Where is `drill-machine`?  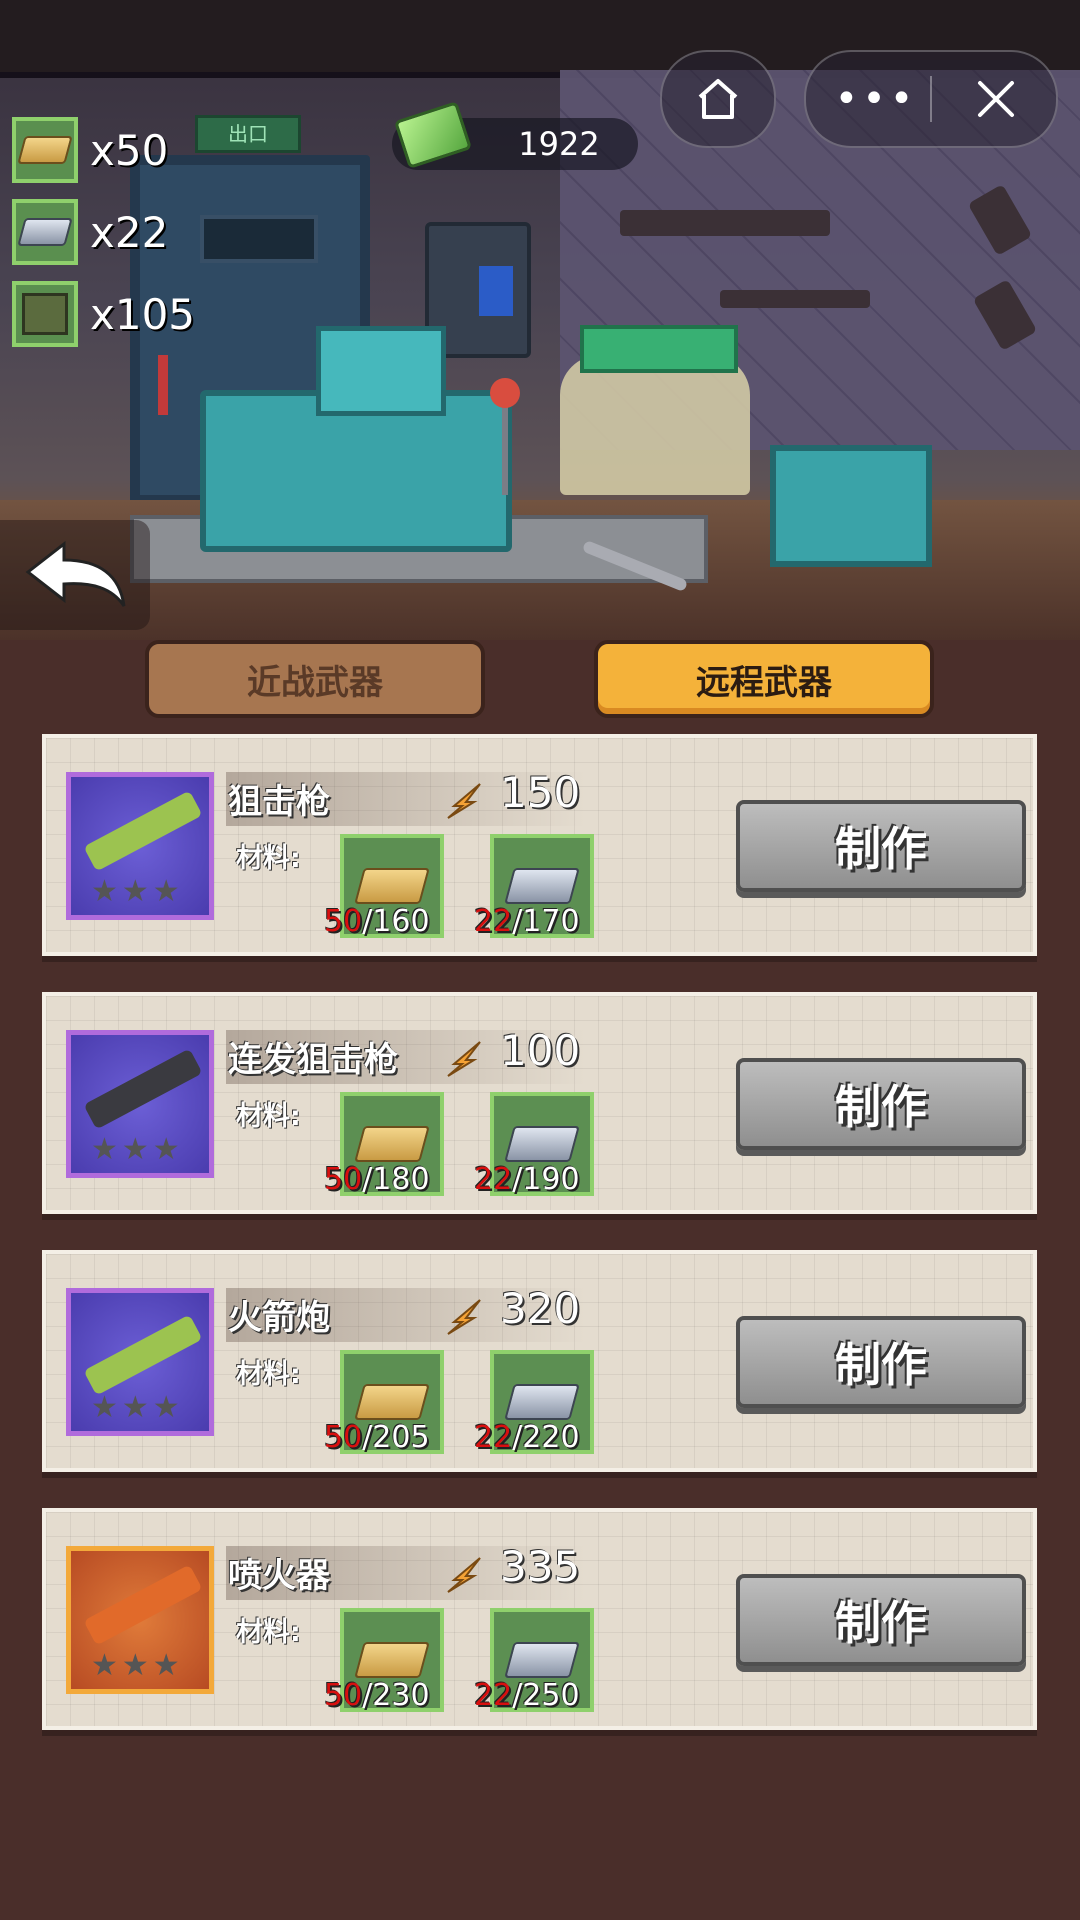
drill-machine is located at coordinates (746, 446).